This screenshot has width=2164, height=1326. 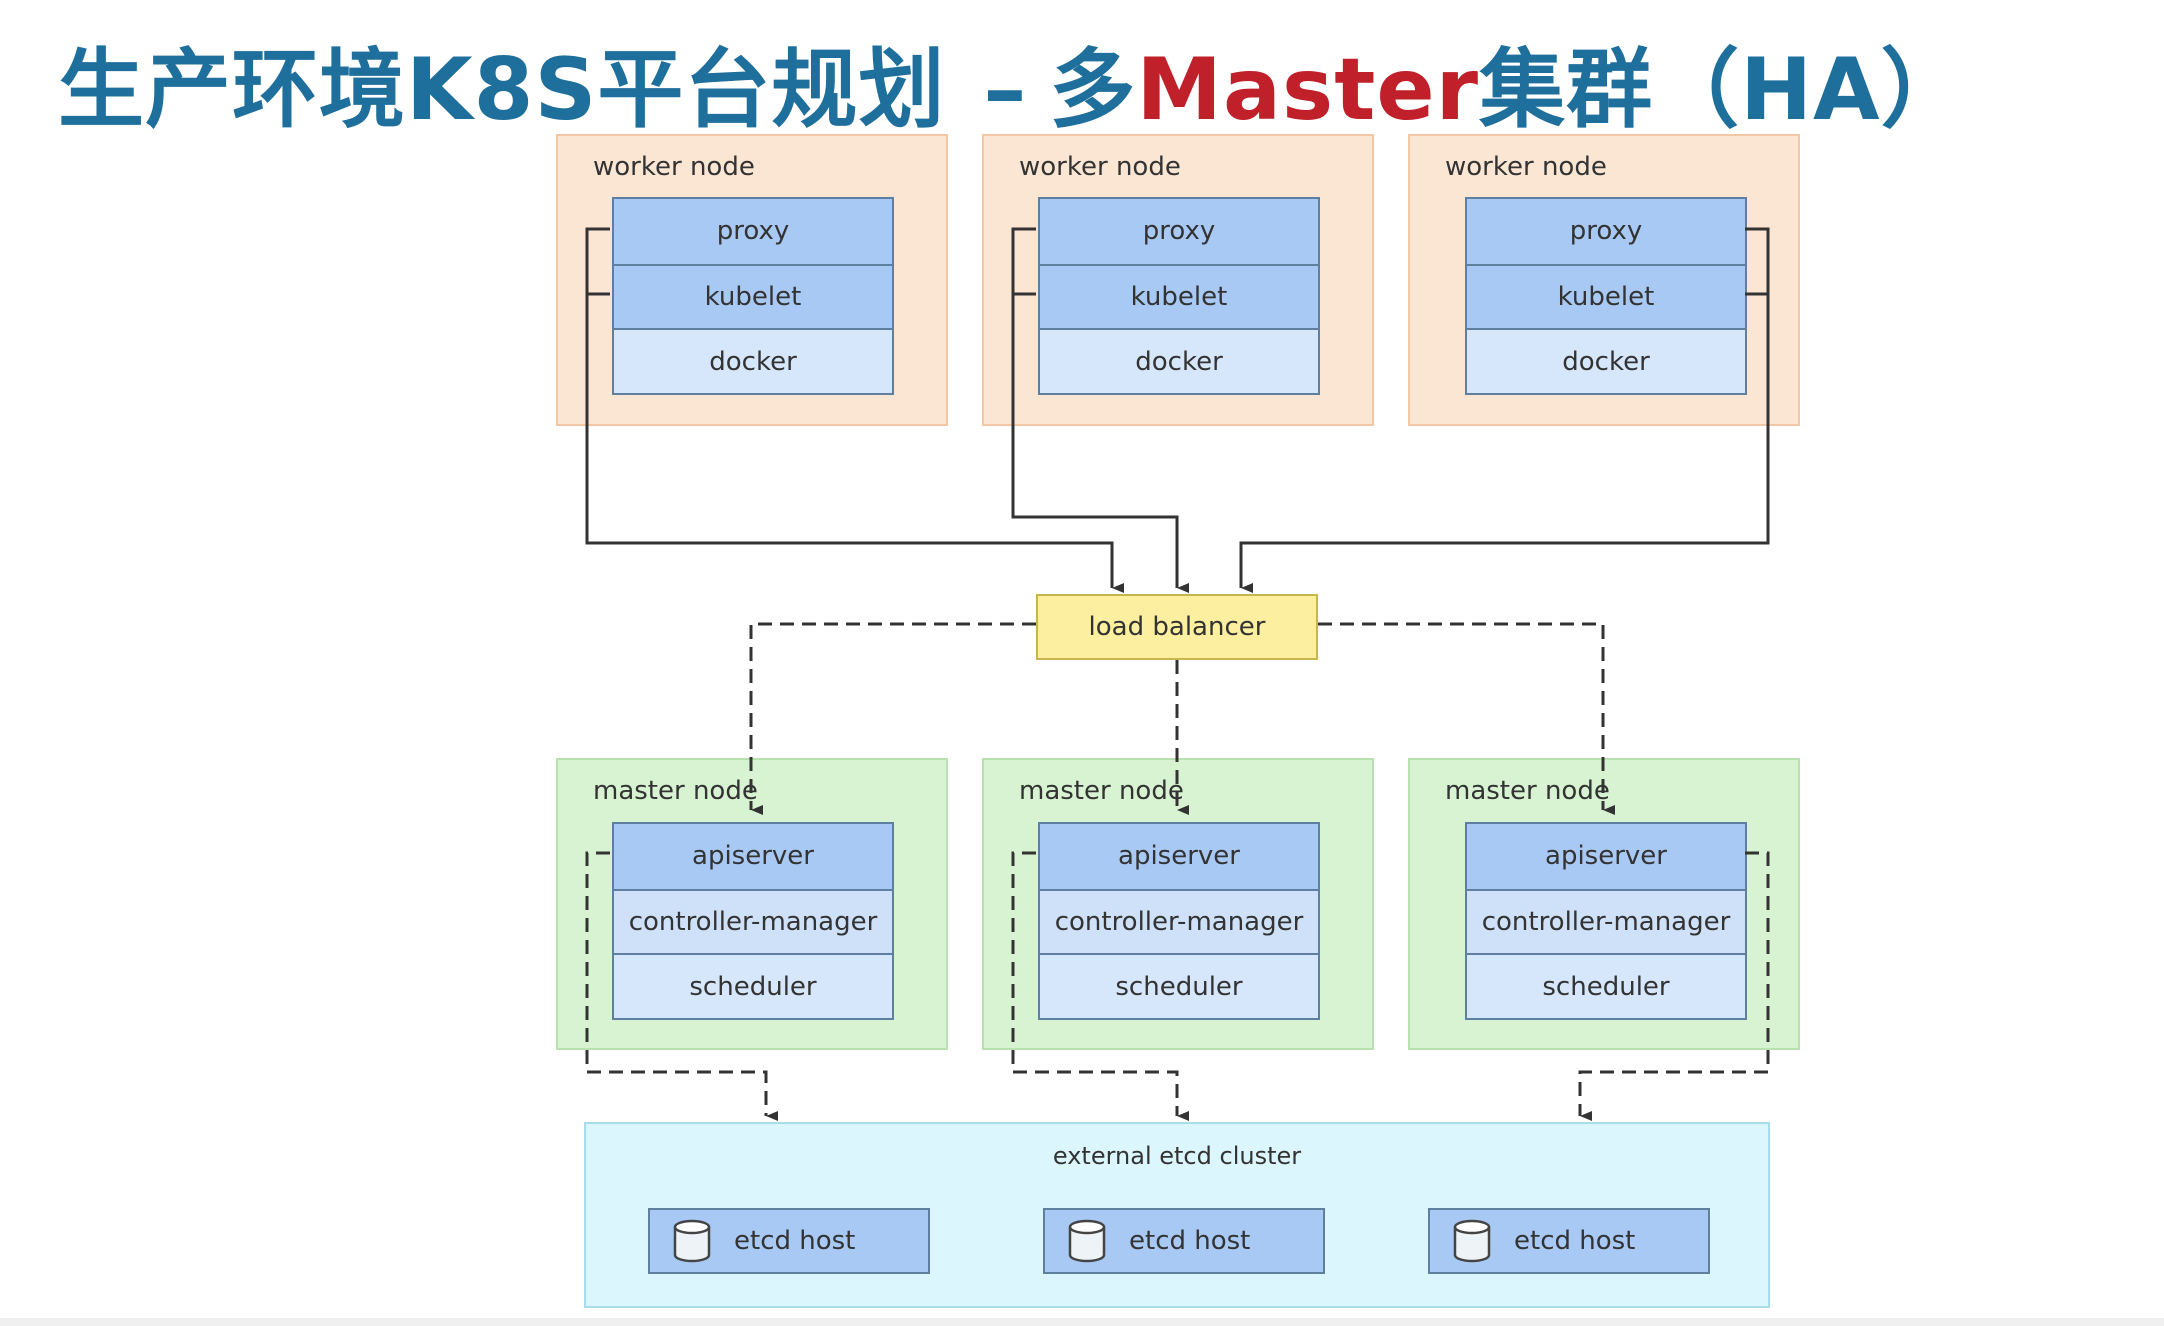 I want to click on bottom-divider, so click(x=1082, y=1322).